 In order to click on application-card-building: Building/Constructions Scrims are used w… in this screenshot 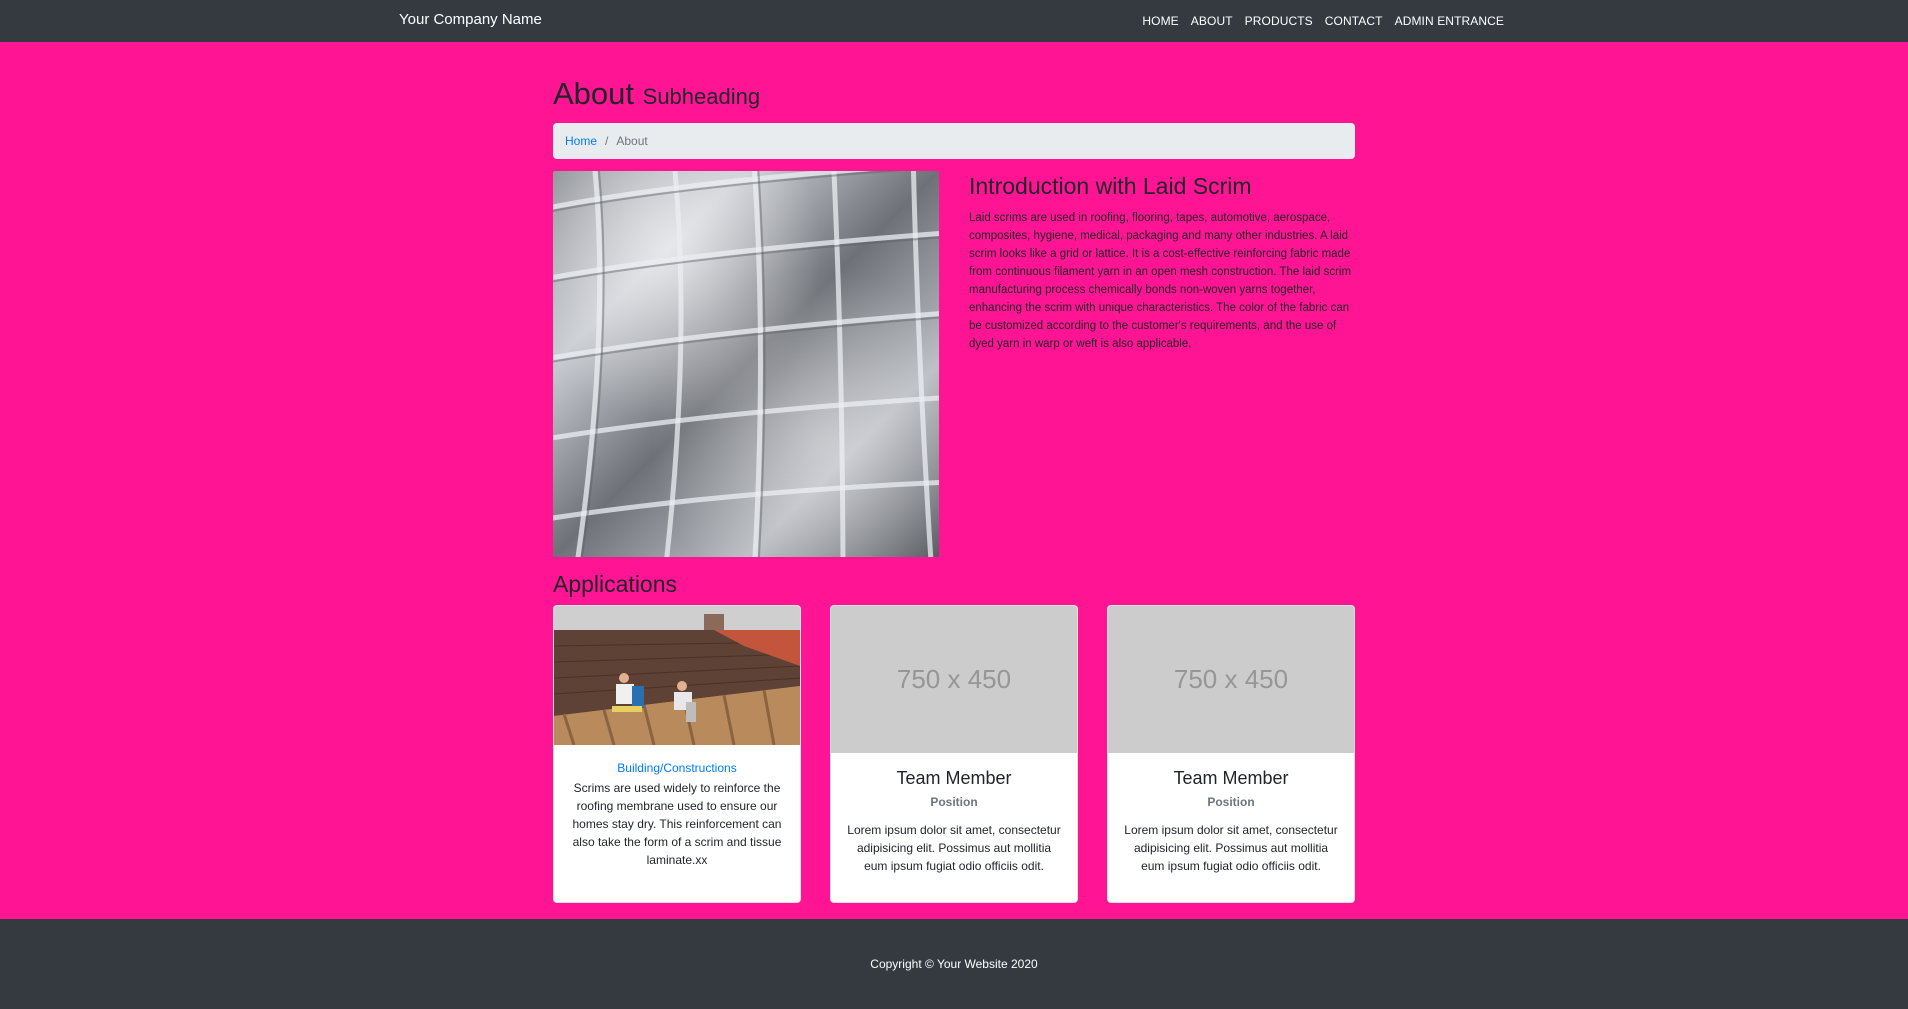, I will do `click(677, 753)`.